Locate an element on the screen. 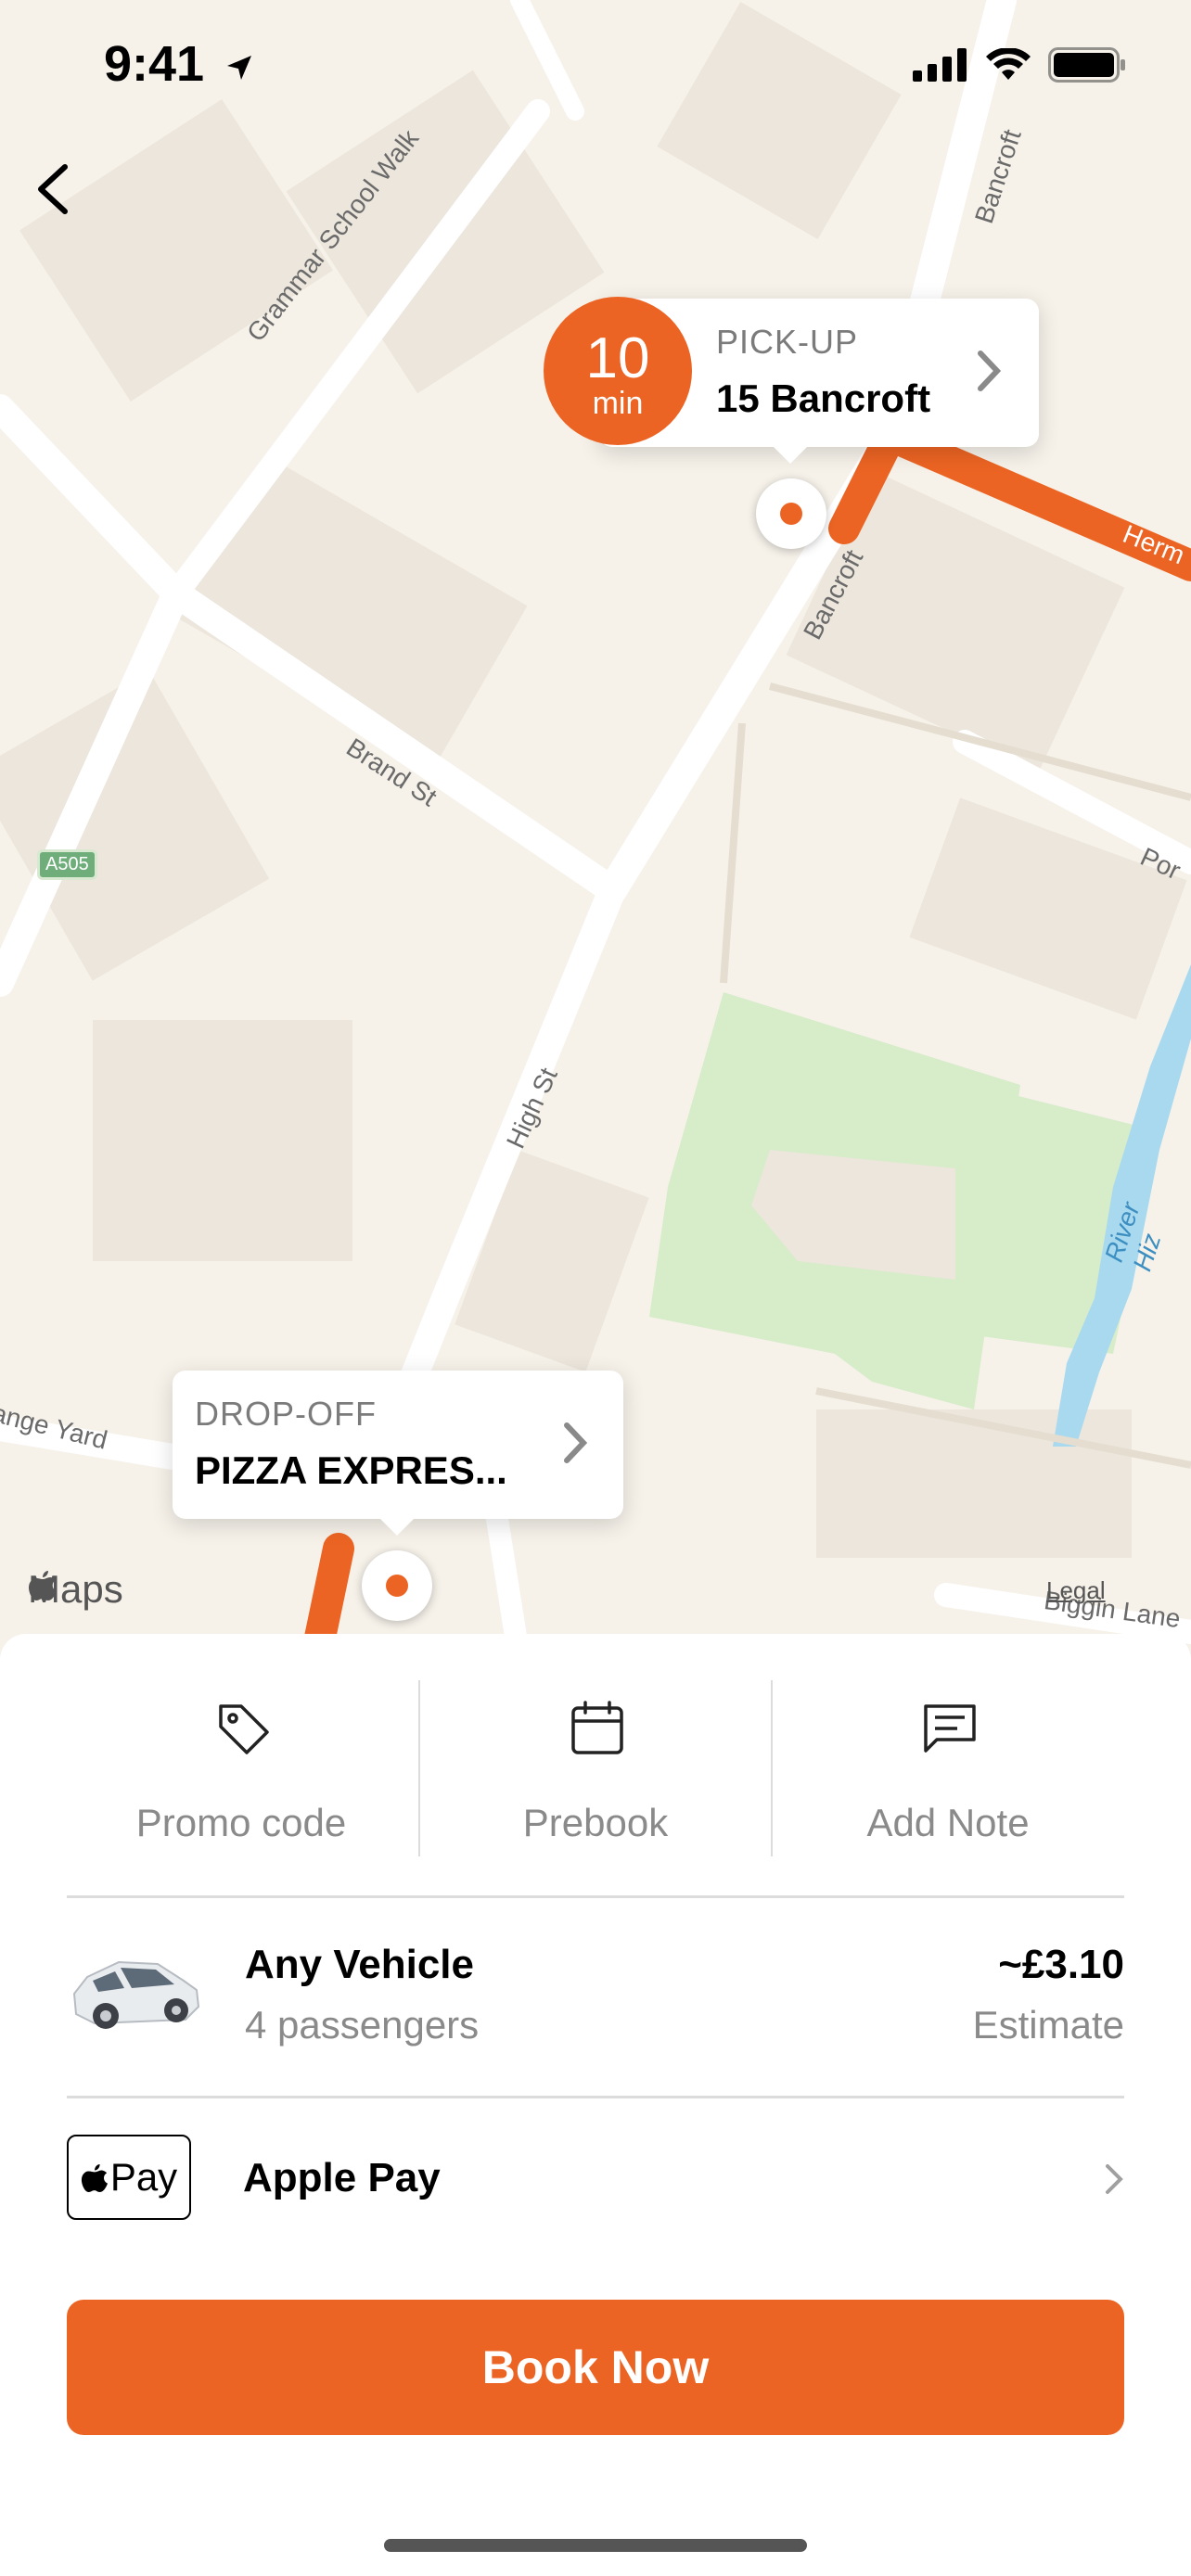  promo-code-button: Promo code is located at coordinates (241, 1768).